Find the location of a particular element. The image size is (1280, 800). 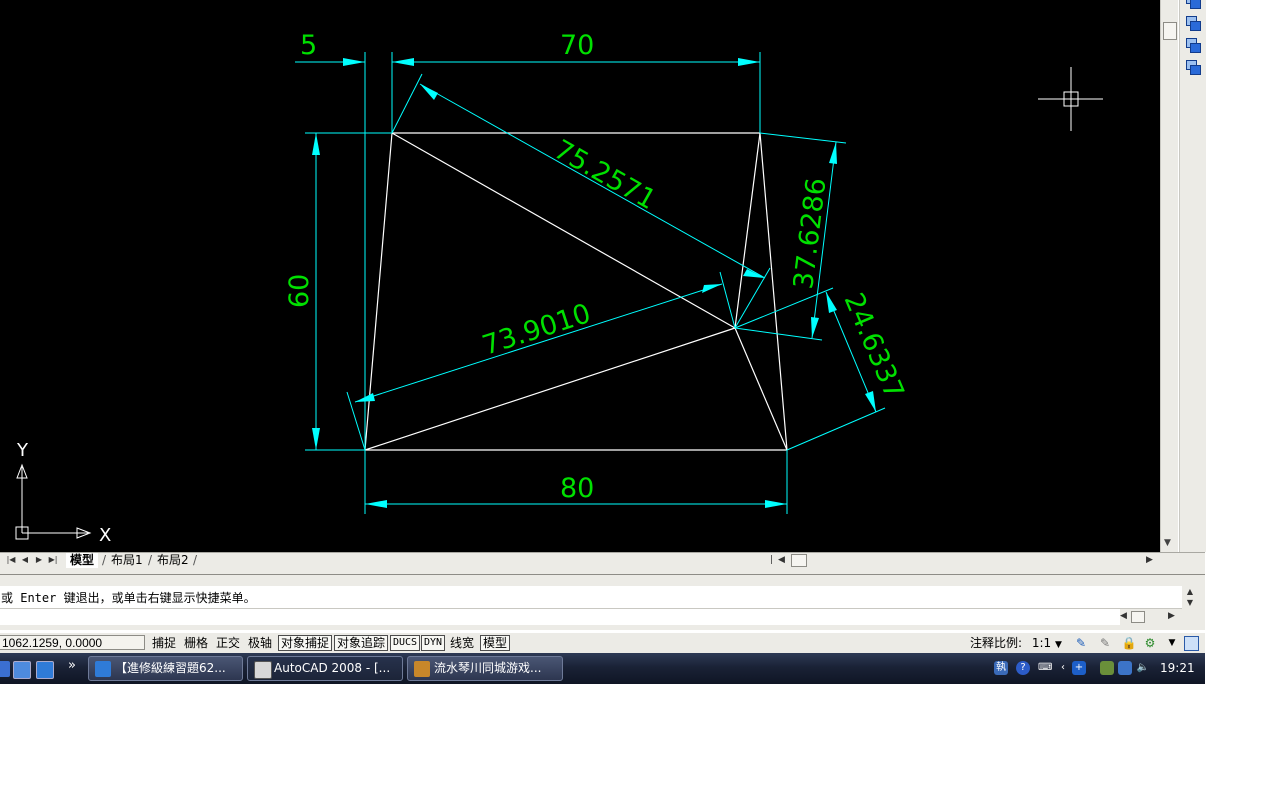

cmd-scroll-left-icon: ◀ is located at coordinates (1123, 616).